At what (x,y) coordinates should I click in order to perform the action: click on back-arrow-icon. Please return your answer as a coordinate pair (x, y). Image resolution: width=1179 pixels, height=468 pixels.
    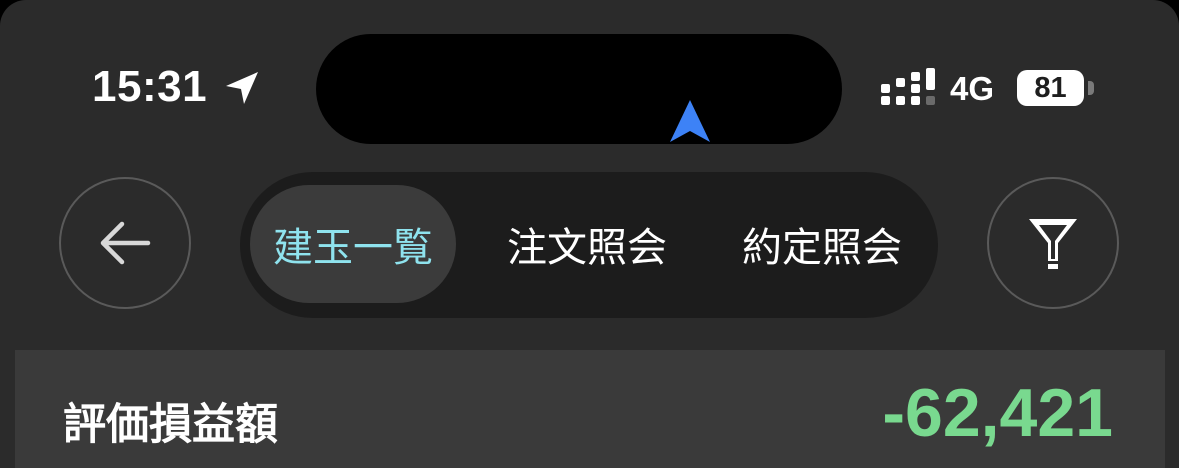
    Looking at the image, I should click on (125, 243).